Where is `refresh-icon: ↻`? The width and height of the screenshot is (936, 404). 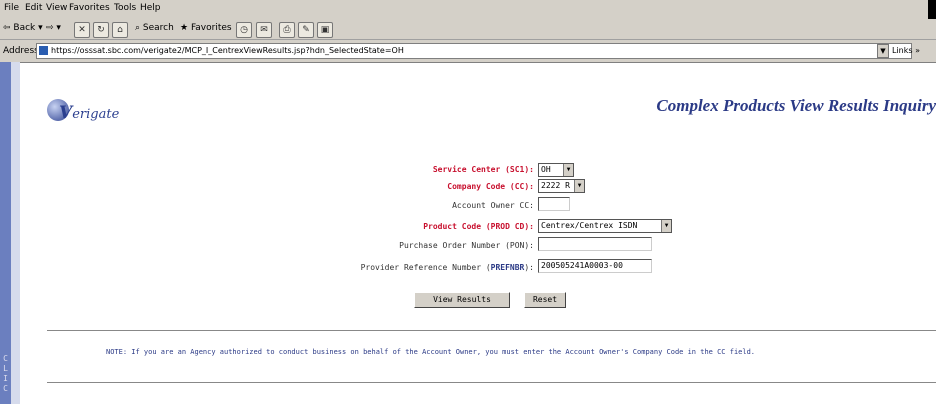 refresh-icon: ↻ is located at coordinates (101, 30).